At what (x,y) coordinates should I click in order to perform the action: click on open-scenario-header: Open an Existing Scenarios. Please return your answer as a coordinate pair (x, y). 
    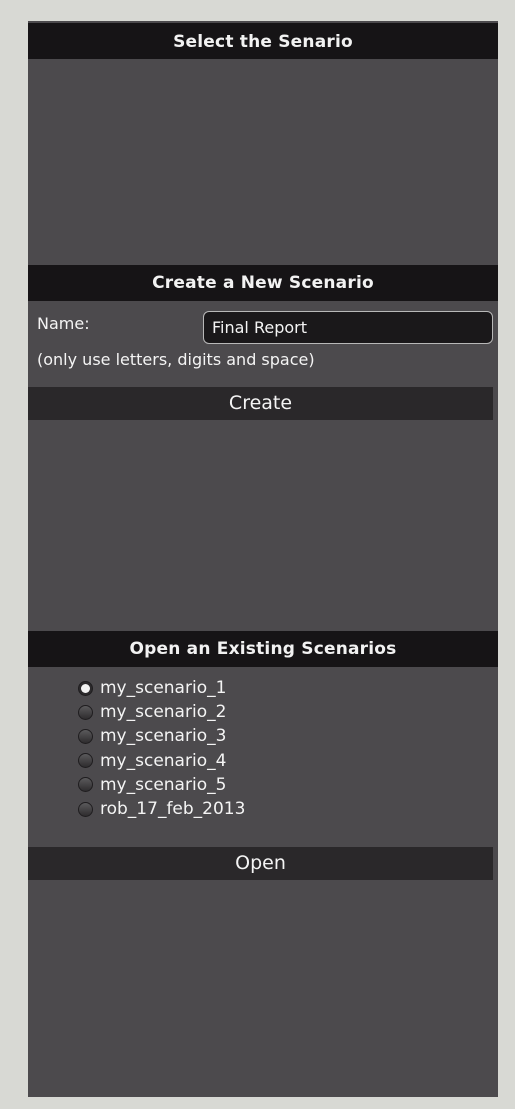
    Looking at the image, I should click on (263, 649).